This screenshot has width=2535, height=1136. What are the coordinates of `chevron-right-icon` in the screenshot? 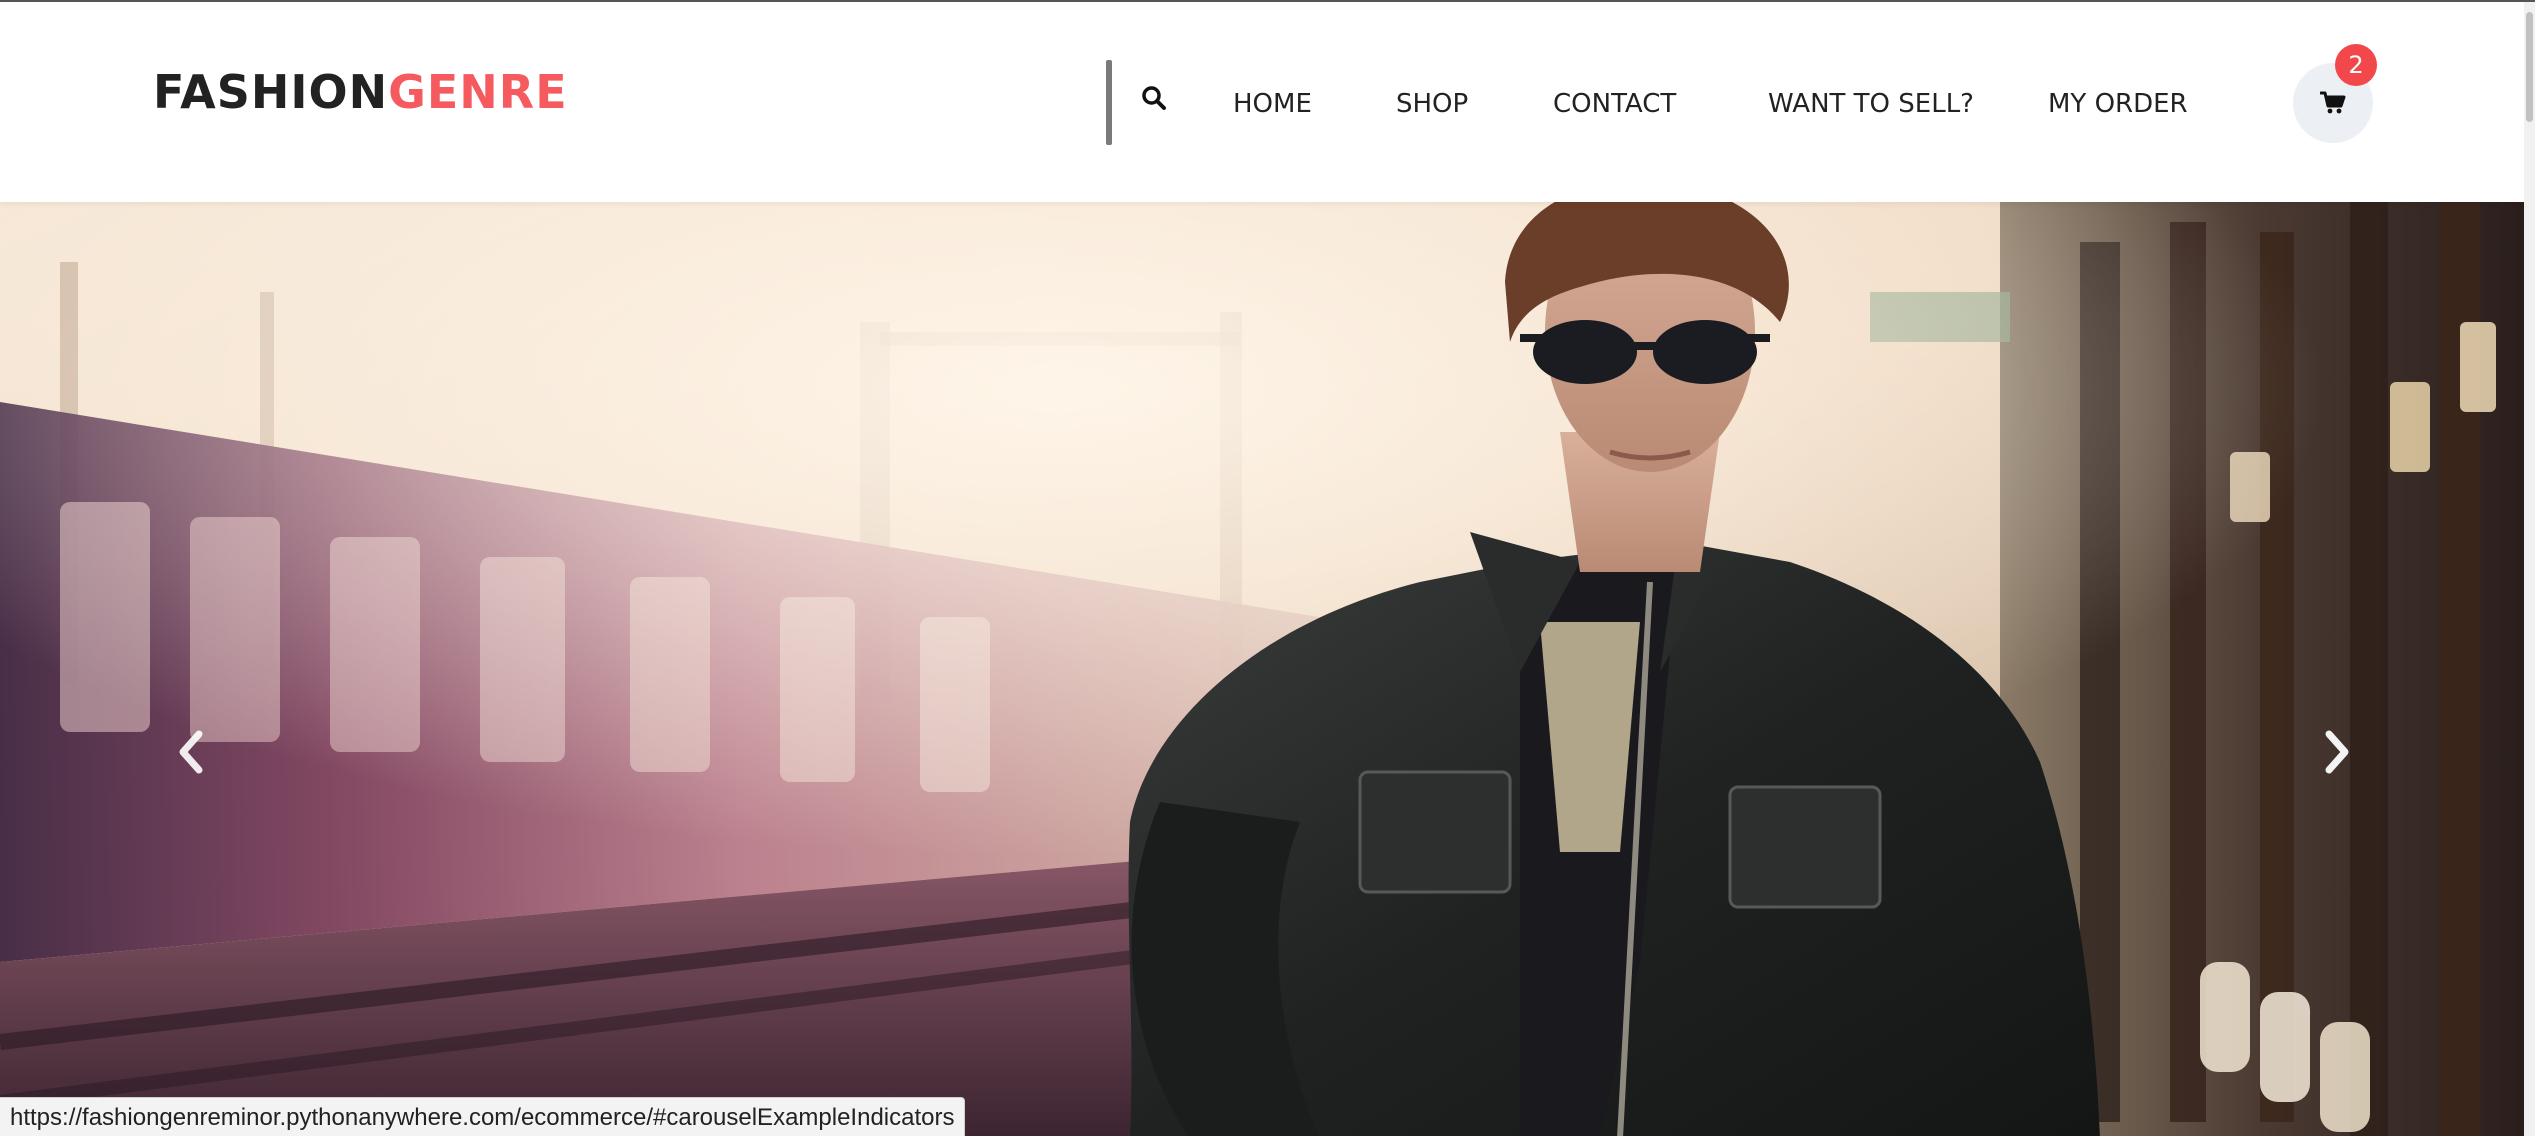 It's located at (2337, 752).